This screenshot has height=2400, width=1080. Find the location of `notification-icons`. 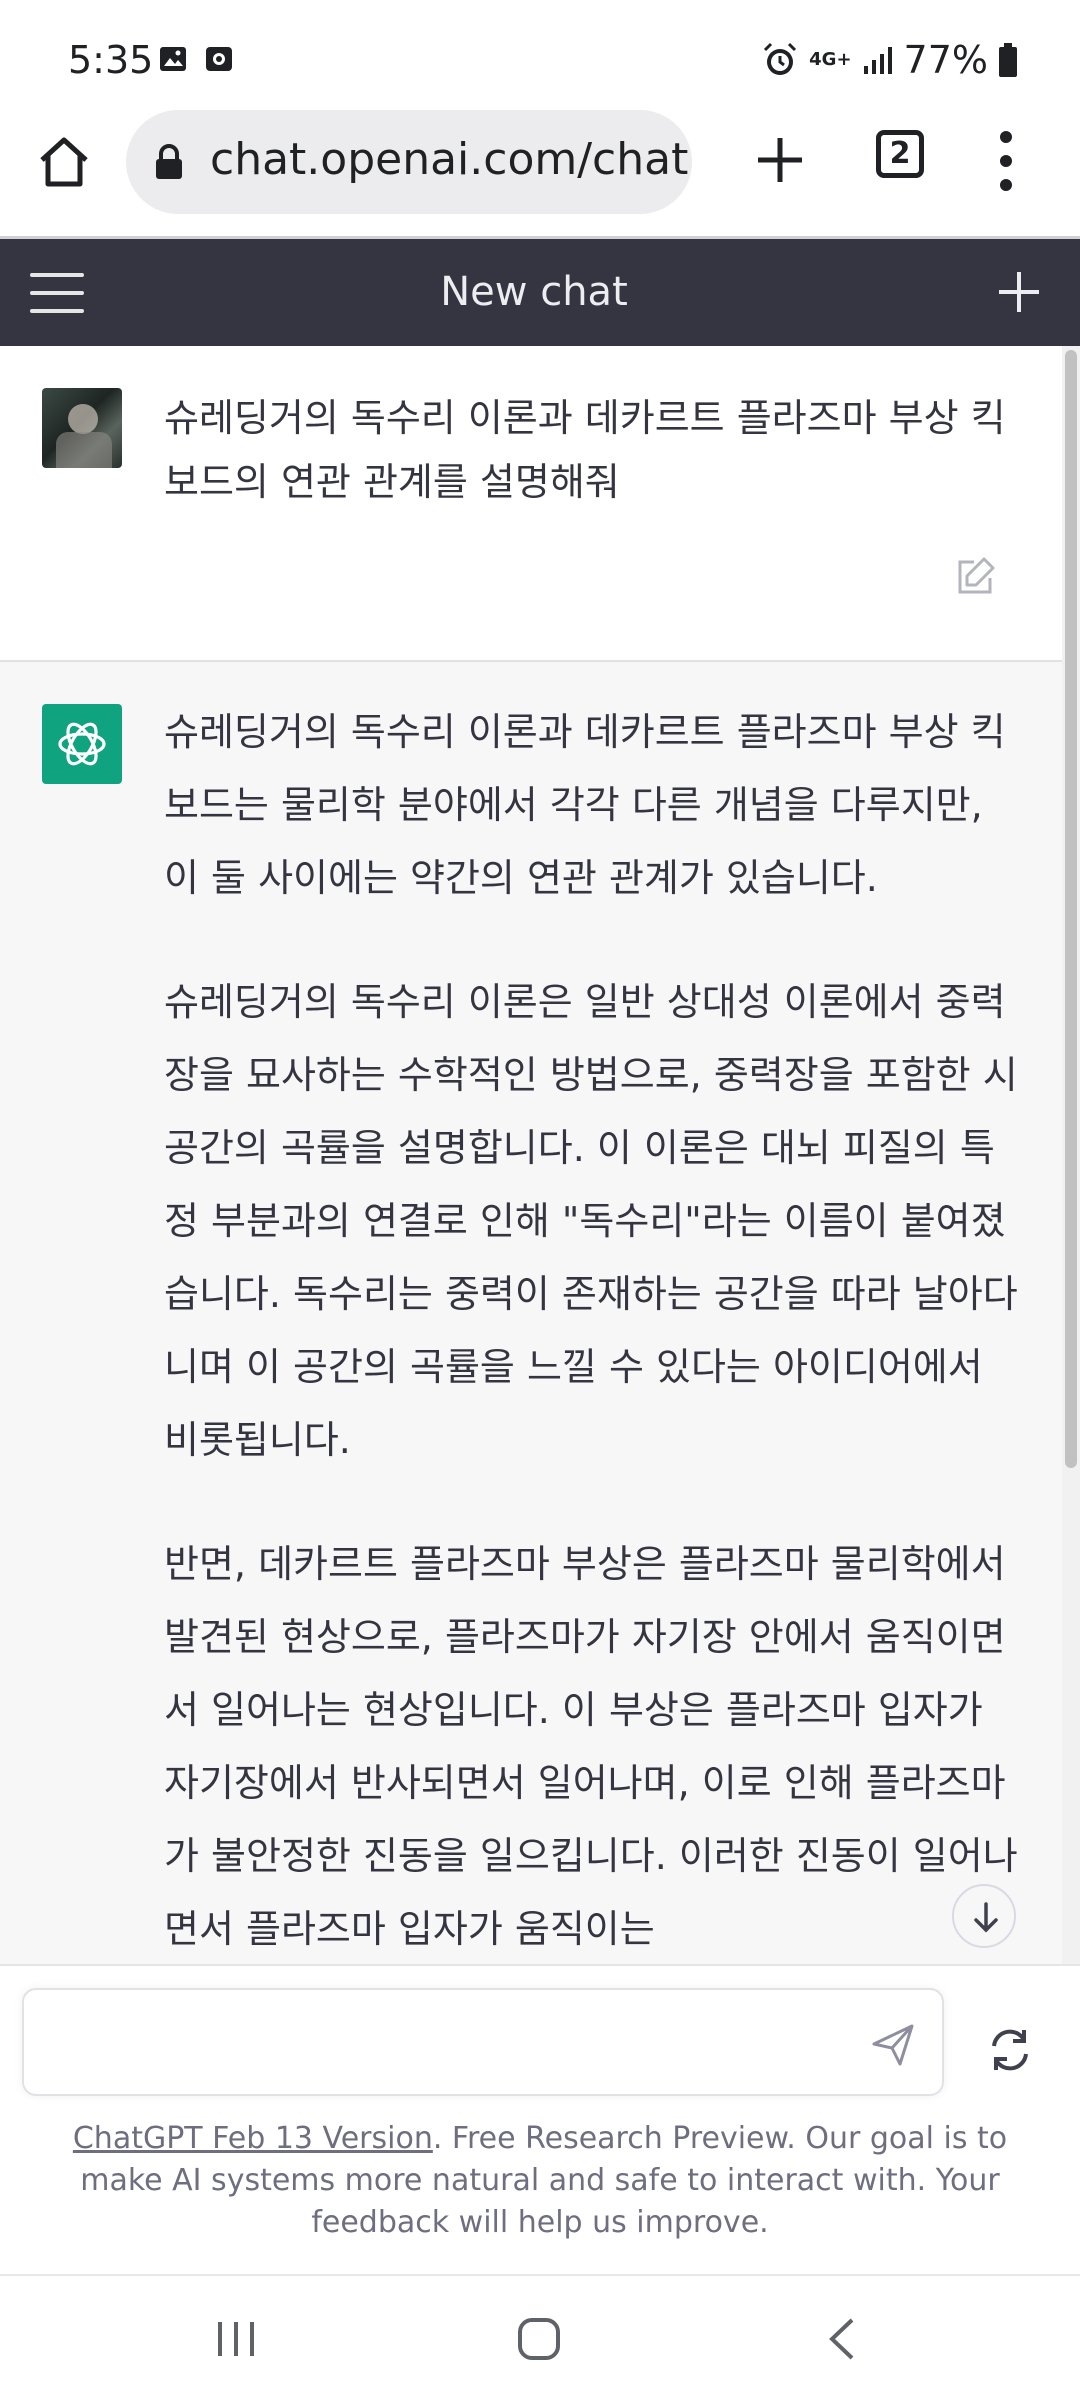

notification-icons is located at coordinates (196, 59).